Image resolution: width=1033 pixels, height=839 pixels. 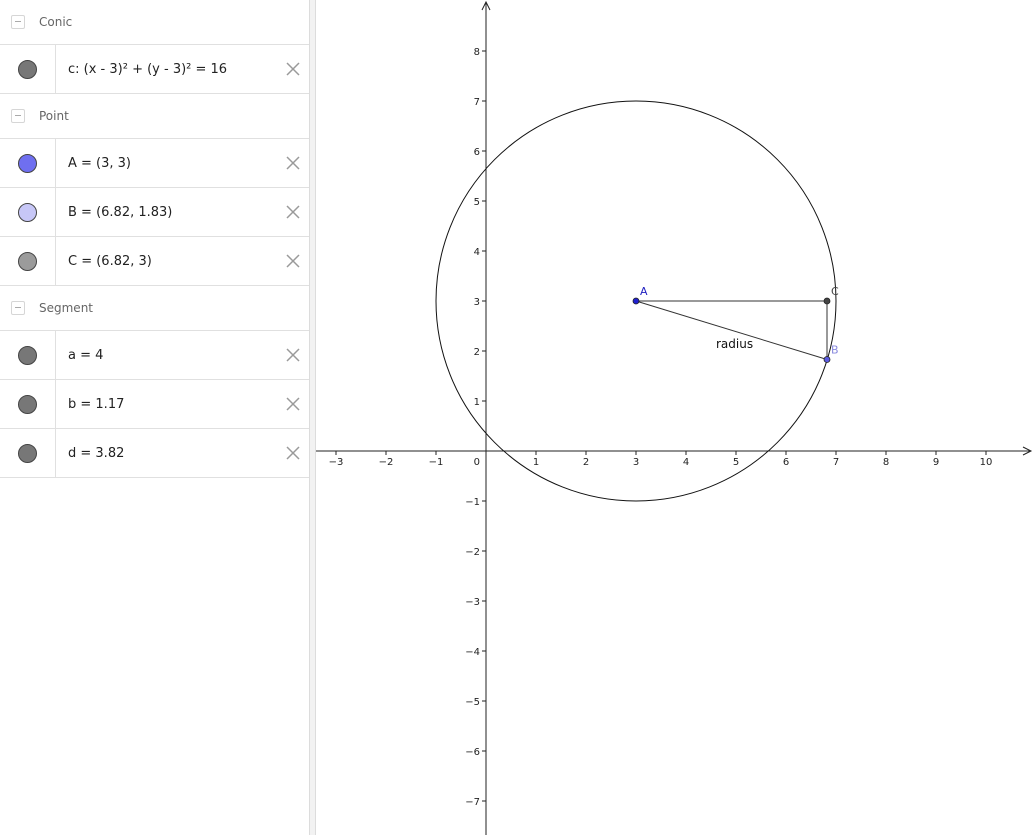 I want to click on point-label-a: A, so click(x=644, y=291).